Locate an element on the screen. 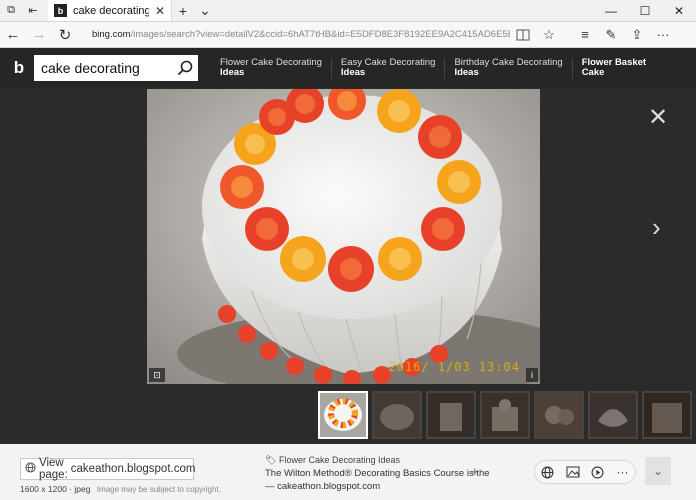 Image resolution: width=696 pixels, height=500 pixels. view-page-button: View page: cakeathon.blogspot.com is located at coordinates (108, 469).